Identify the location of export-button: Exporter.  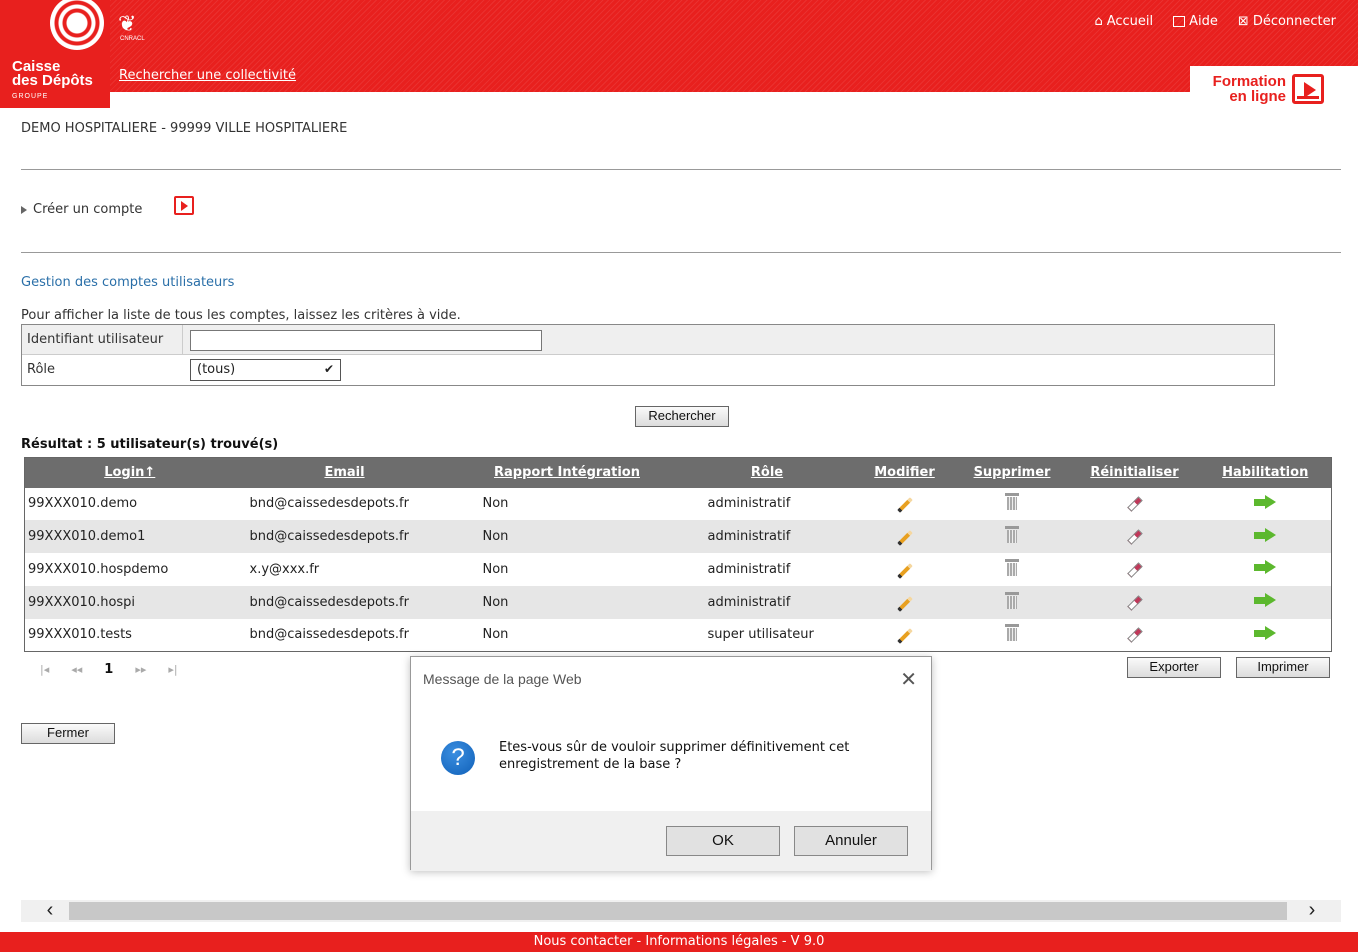
(1174, 667).